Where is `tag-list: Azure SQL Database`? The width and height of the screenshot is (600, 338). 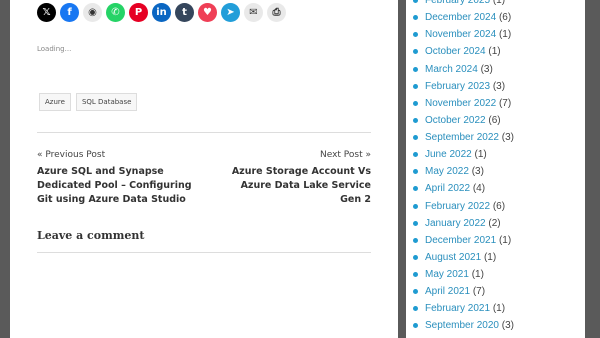
tag-list: Azure SQL Database is located at coordinates (88, 102).